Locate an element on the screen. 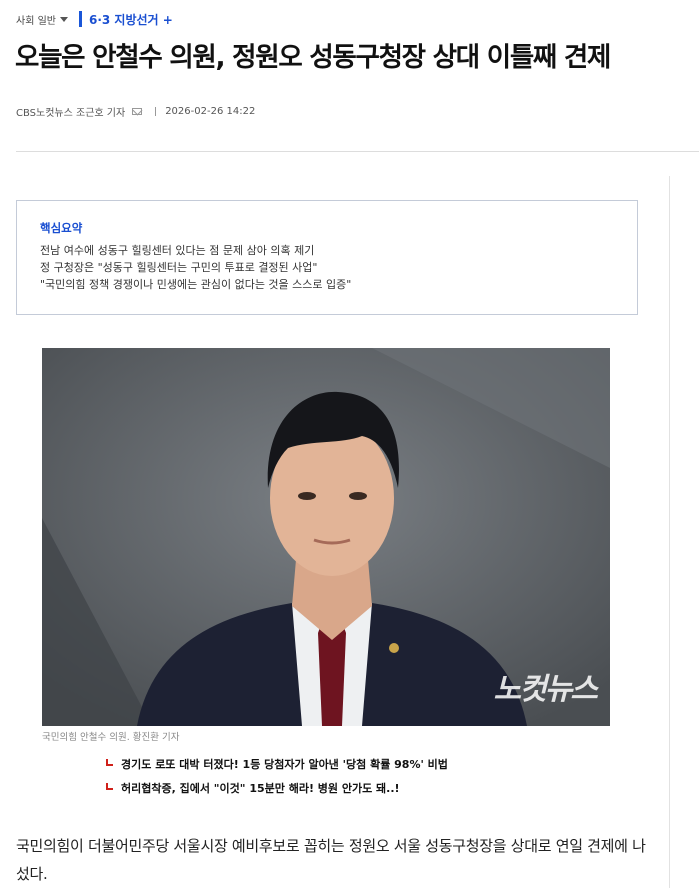  photo-caption: 국민의힘 안철수 의원. 황진환 기자 is located at coordinates (111, 737).